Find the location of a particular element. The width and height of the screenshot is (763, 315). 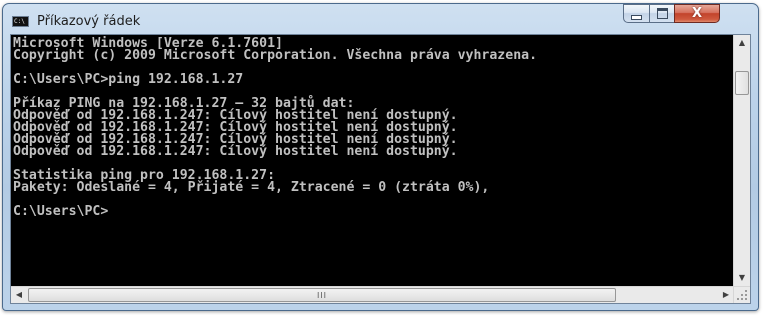

horizontal-scroll-thumb: III is located at coordinates (322, 295).